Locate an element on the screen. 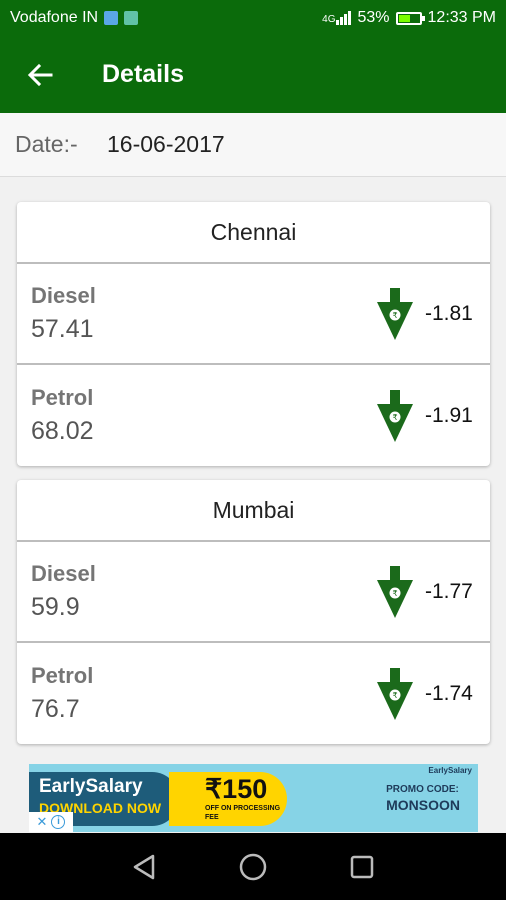 Image resolution: width=506 pixels, height=900 pixels. city-name: Mumbai is located at coordinates (253, 511).